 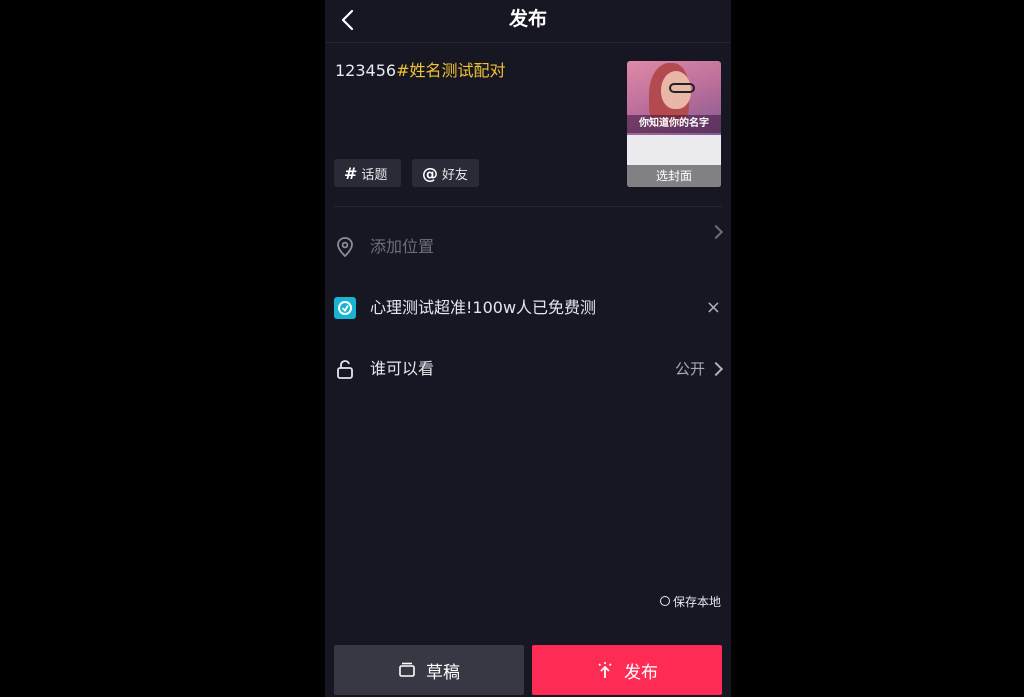 I want to click on cover-overlay-text: 你知道你的名字, so click(x=674, y=124).